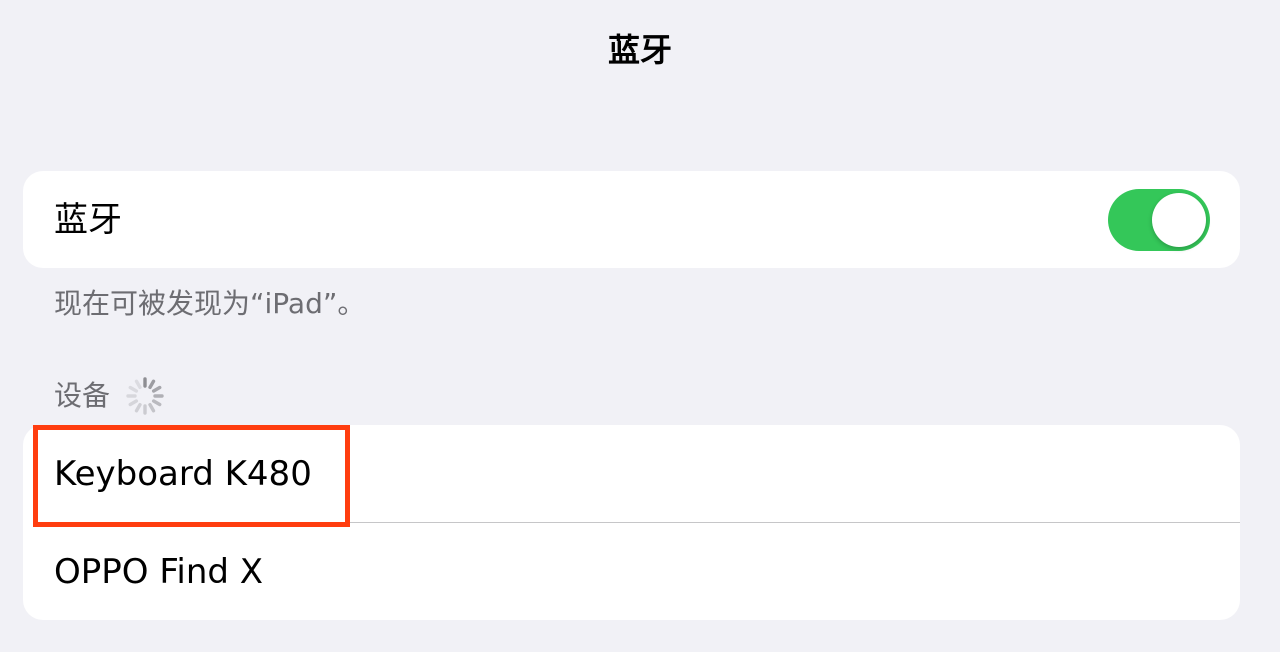  What do you see at coordinates (88, 219) in the screenshot?
I see `bluetooth-toggle-label: 蓝牙` at bounding box center [88, 219].